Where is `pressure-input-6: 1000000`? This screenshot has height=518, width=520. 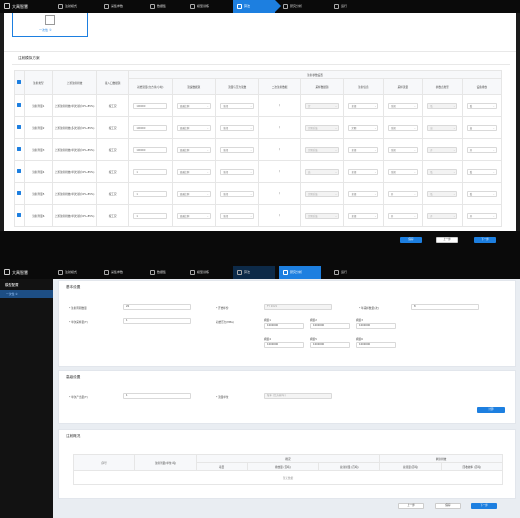
pressure-input-6: 1000000 is located at coordinates (376, 345).